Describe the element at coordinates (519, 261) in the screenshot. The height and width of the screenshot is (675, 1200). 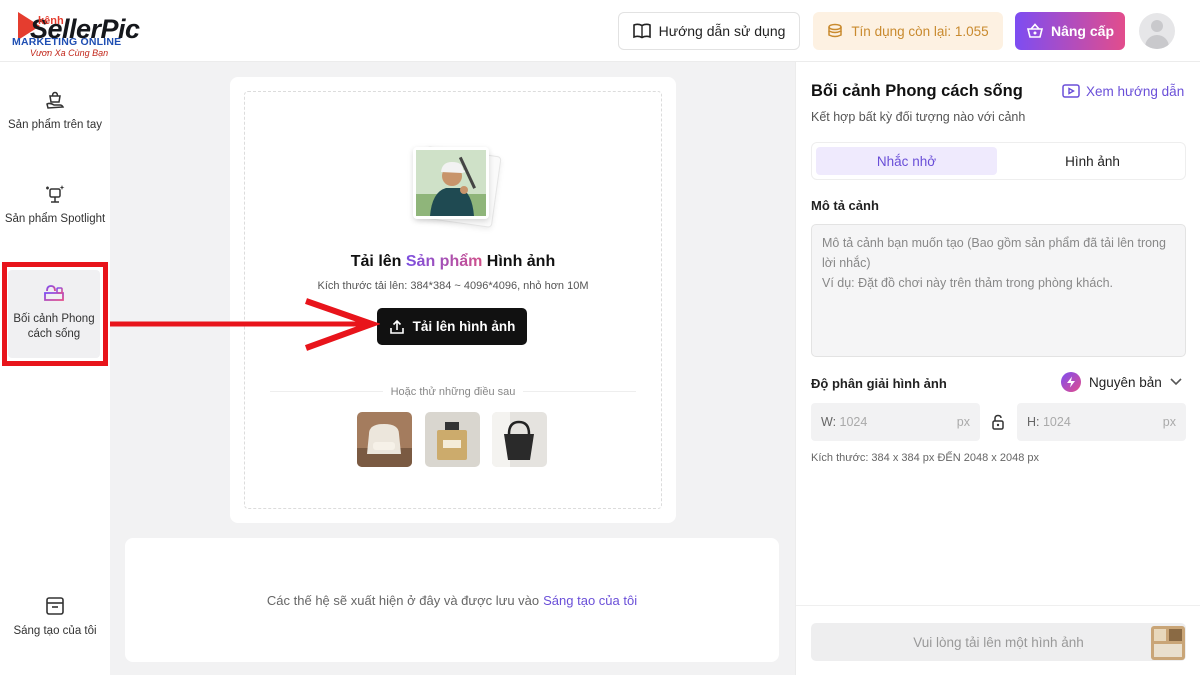
I see `upload-title-post: Hình ảnh` at that location.